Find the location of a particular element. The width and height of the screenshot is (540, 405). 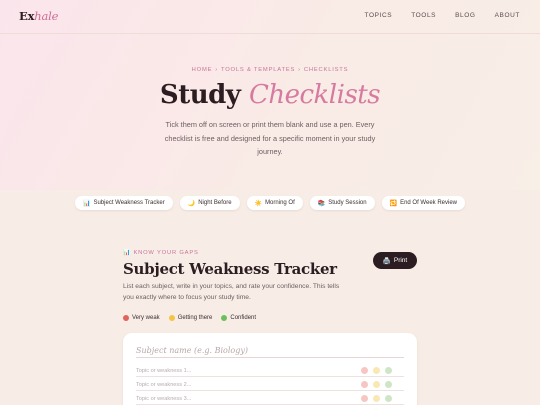

pill-morning-of: ☀️ Morning Of is located at coordinates (274, 203).